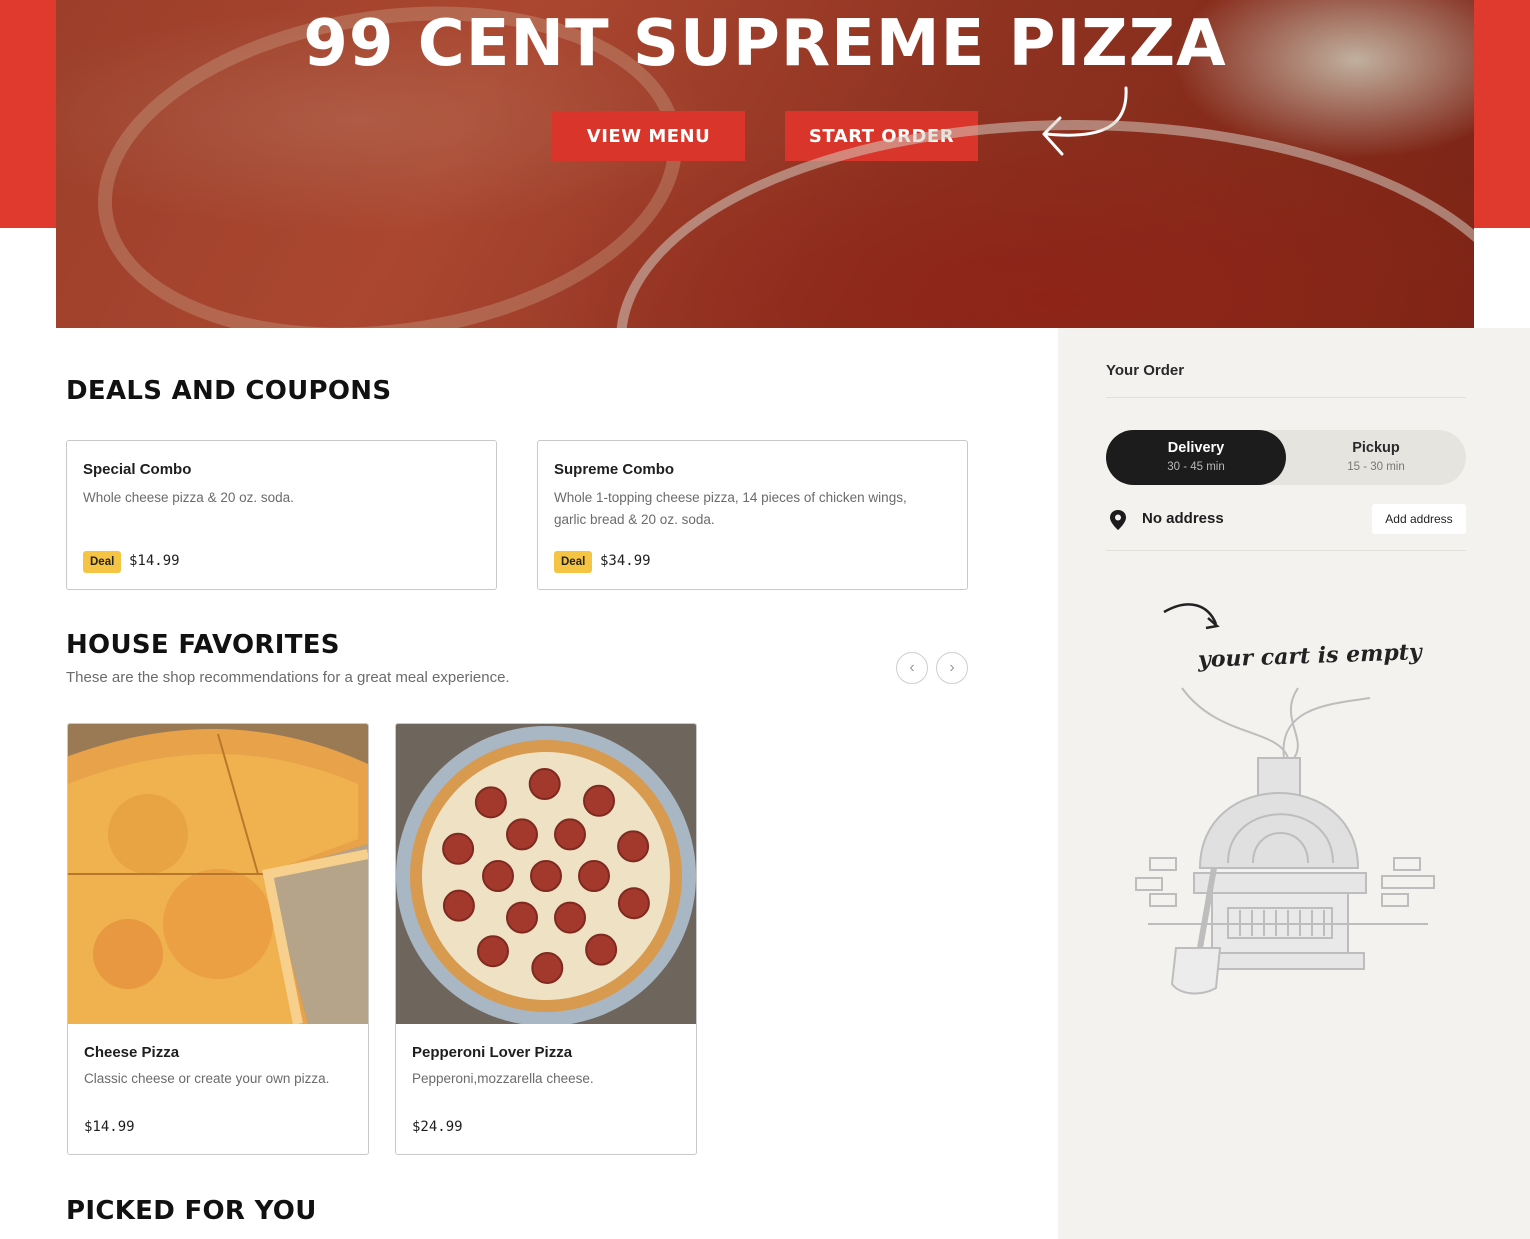 This screenshot has height=1239, width=1530. What do you see at coordinates (1118, 520) in the screenshot?
I see `location-pin-icon` at bounding box center [1118, 520].